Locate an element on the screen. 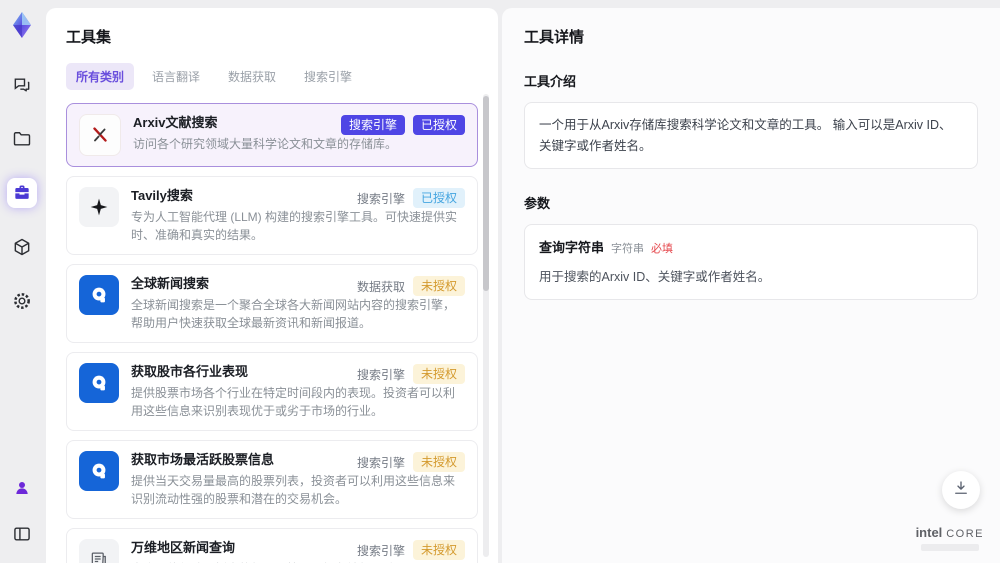 This screenshot has width=1000, height=563. sidebar-item-tools is located at coordinates (22, 193).